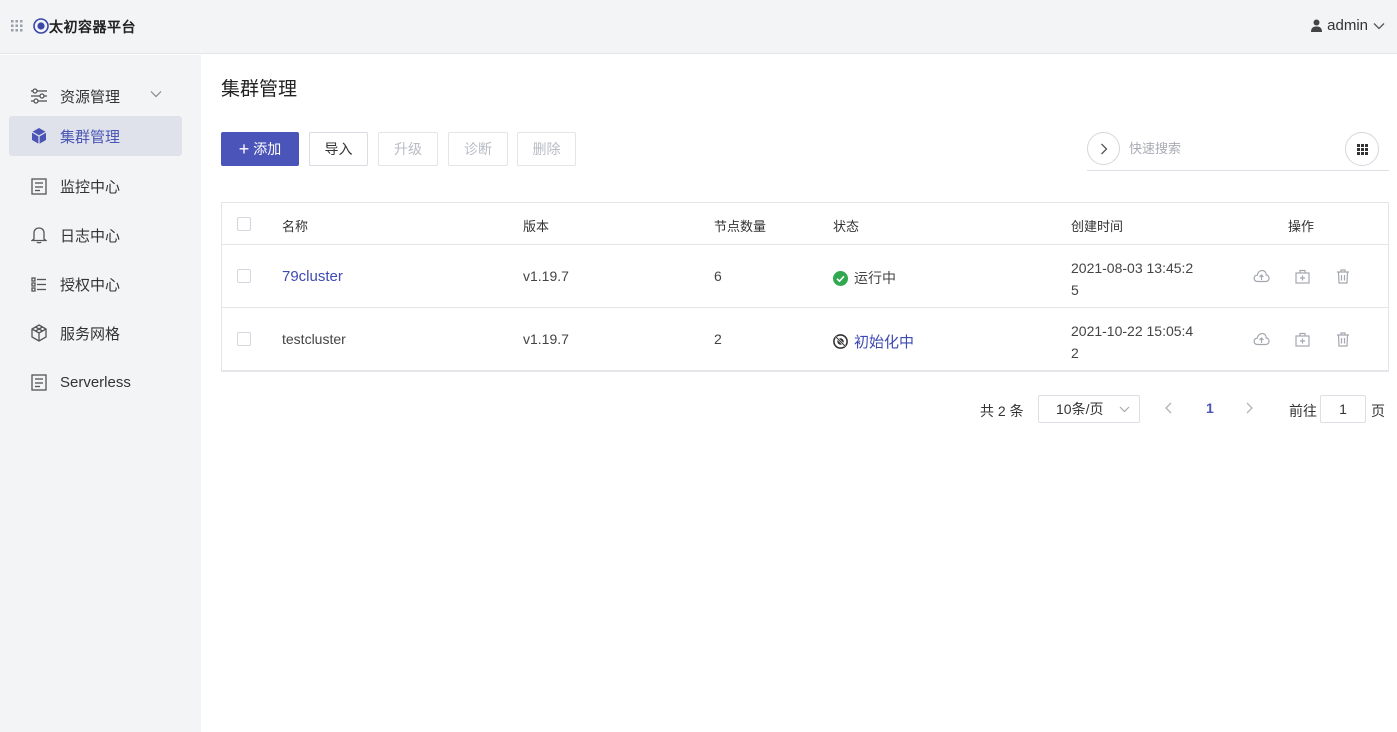 This screenshot has height=732, width=1397. I want to click on created-time: 2021-08-03 13:45:2 5, so click(1132, 279).